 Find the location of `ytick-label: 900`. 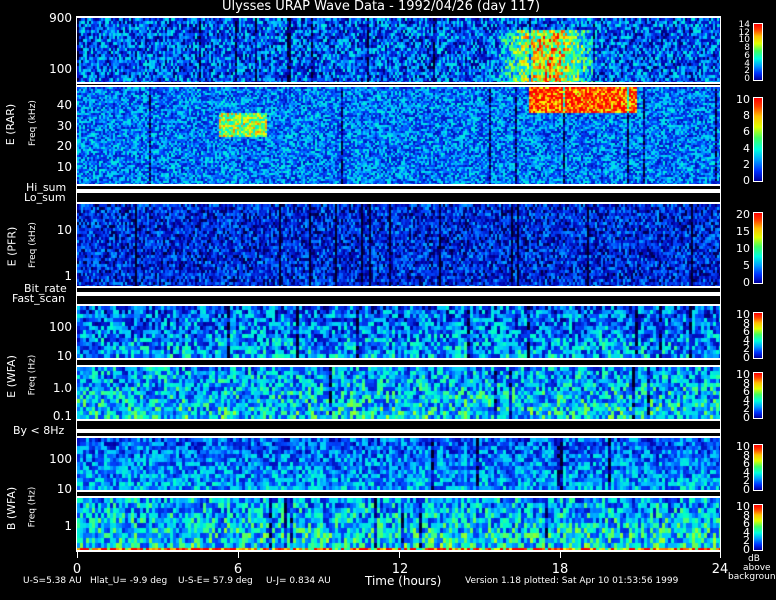

ytick-label: 900 is located at coordinates (60, 18).